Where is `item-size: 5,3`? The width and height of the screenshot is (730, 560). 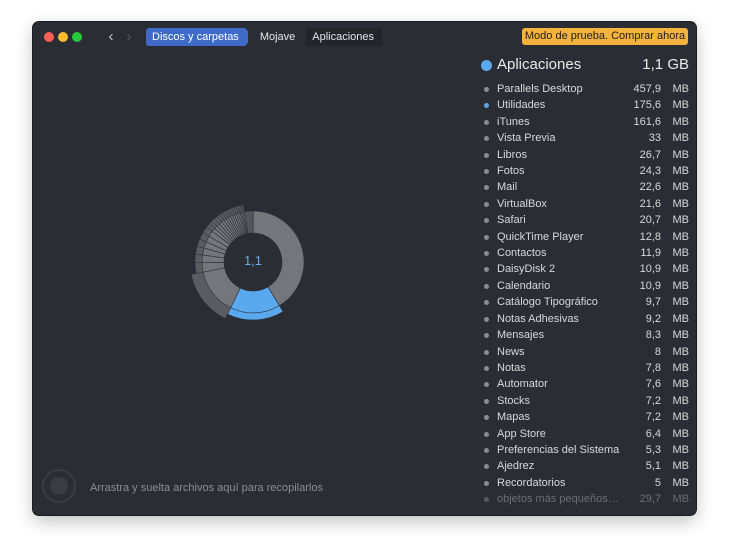 item-size: 5,3 is located at coordinates (653, 449).